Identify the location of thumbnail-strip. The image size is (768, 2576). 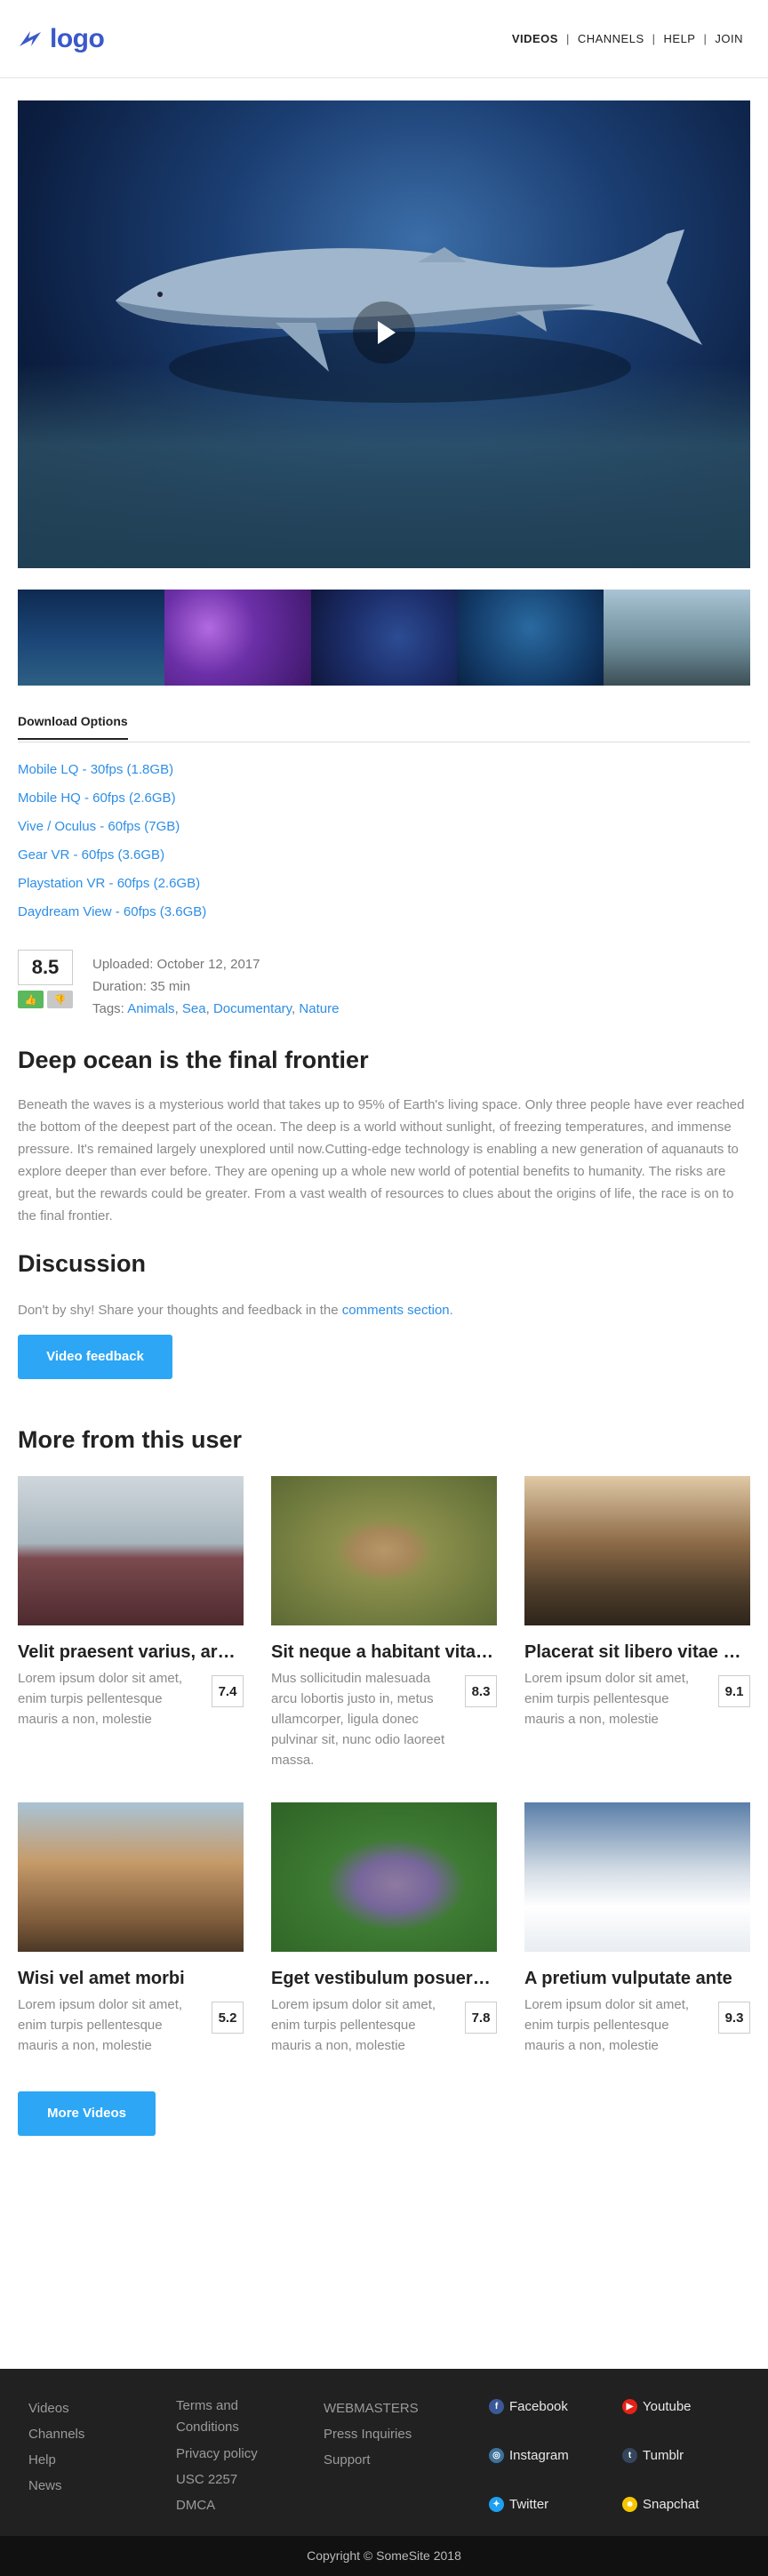
(384, 638).